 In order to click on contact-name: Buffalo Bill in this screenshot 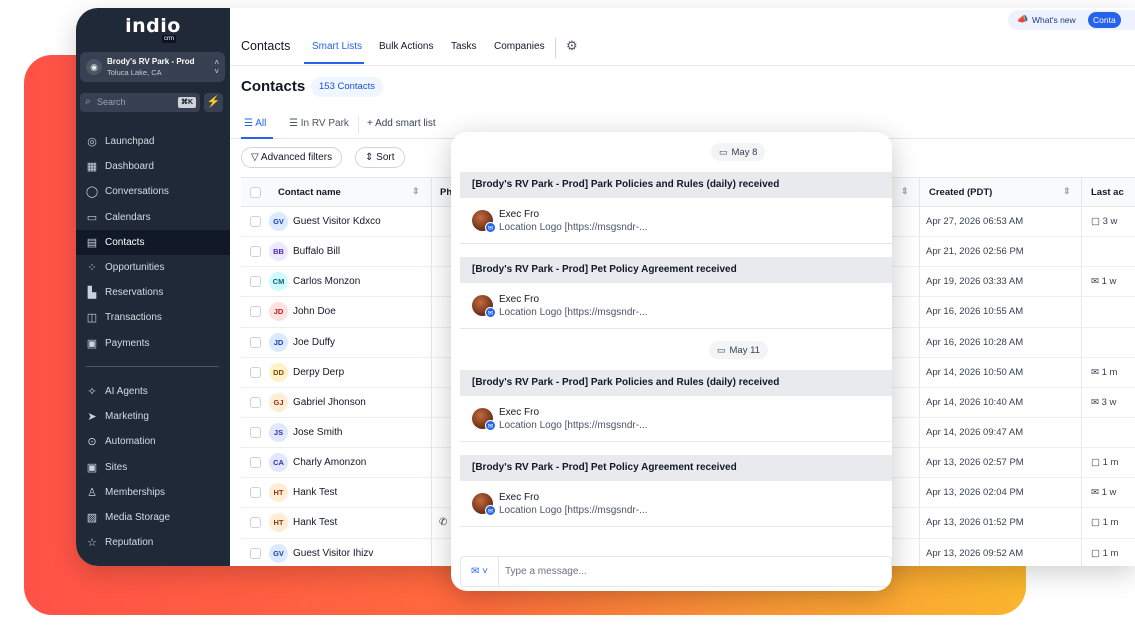, I will do `click(316, 251)`.